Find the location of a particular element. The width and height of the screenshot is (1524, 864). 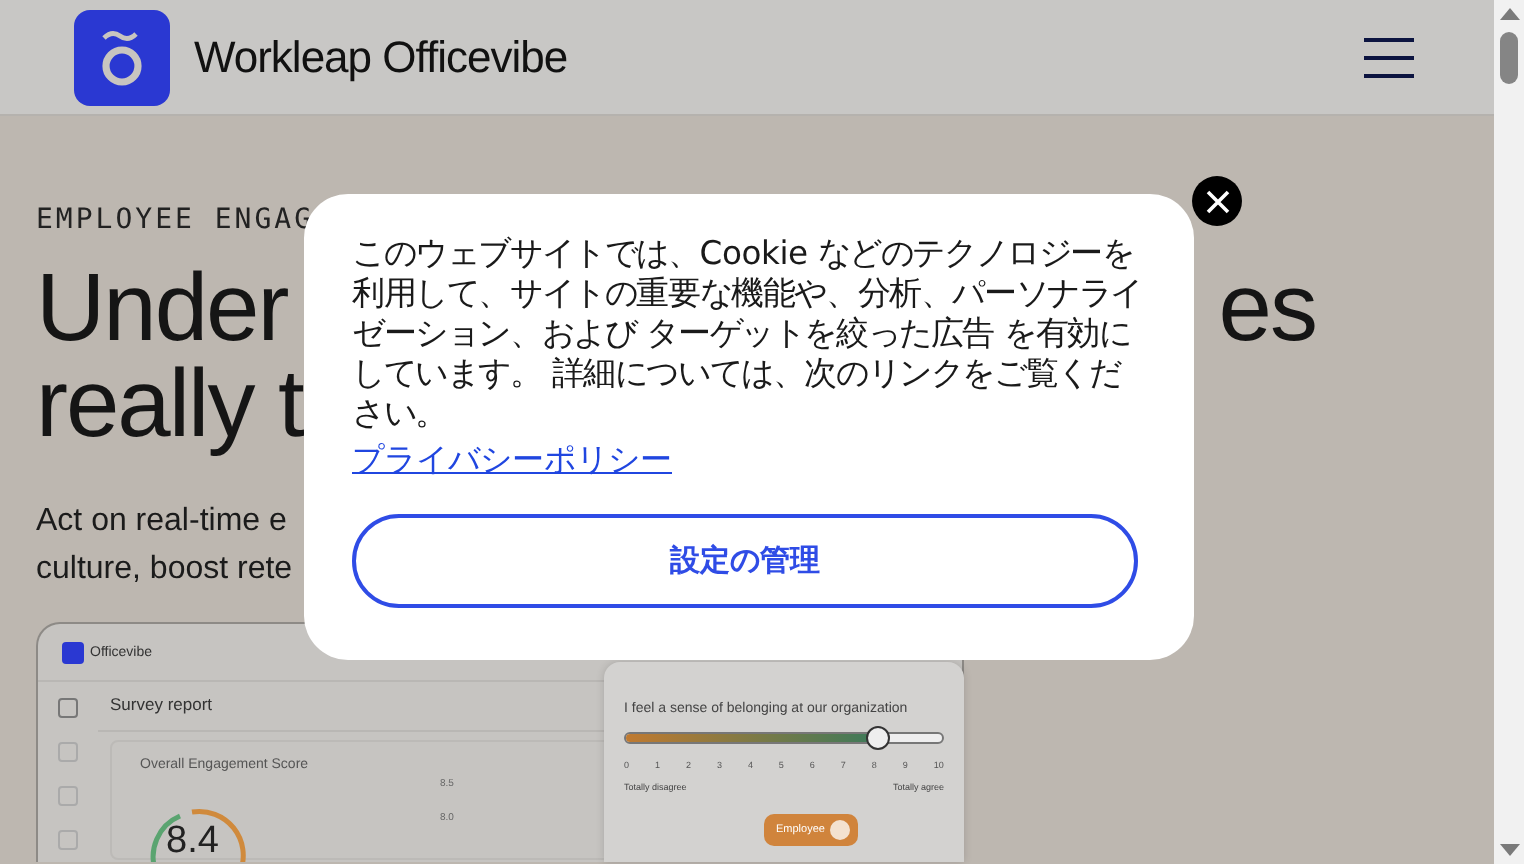

intro-text: culture, boost rete is located at coordinates (164, 570).